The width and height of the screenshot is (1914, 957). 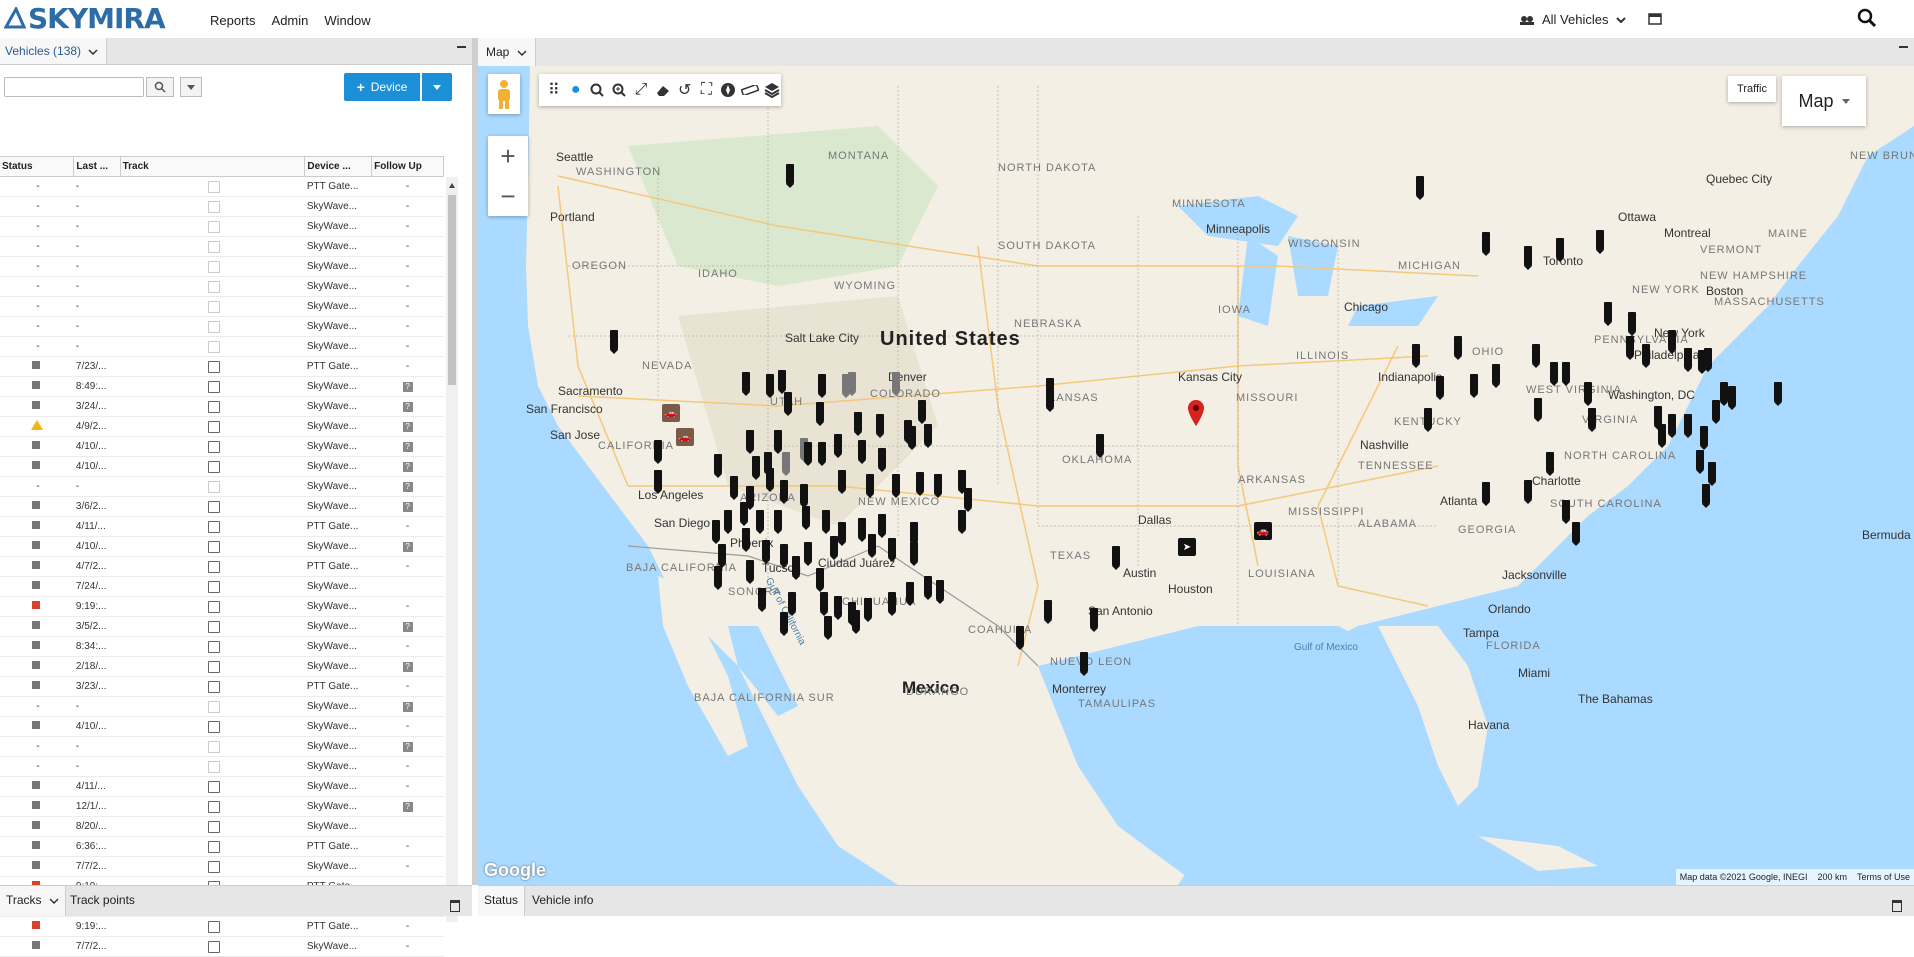 What do you see at coordinates (222, 526) in the screenshot?
I see `table-row: 4/11/... PTT Gate... -` at bounding box center [222, 526].